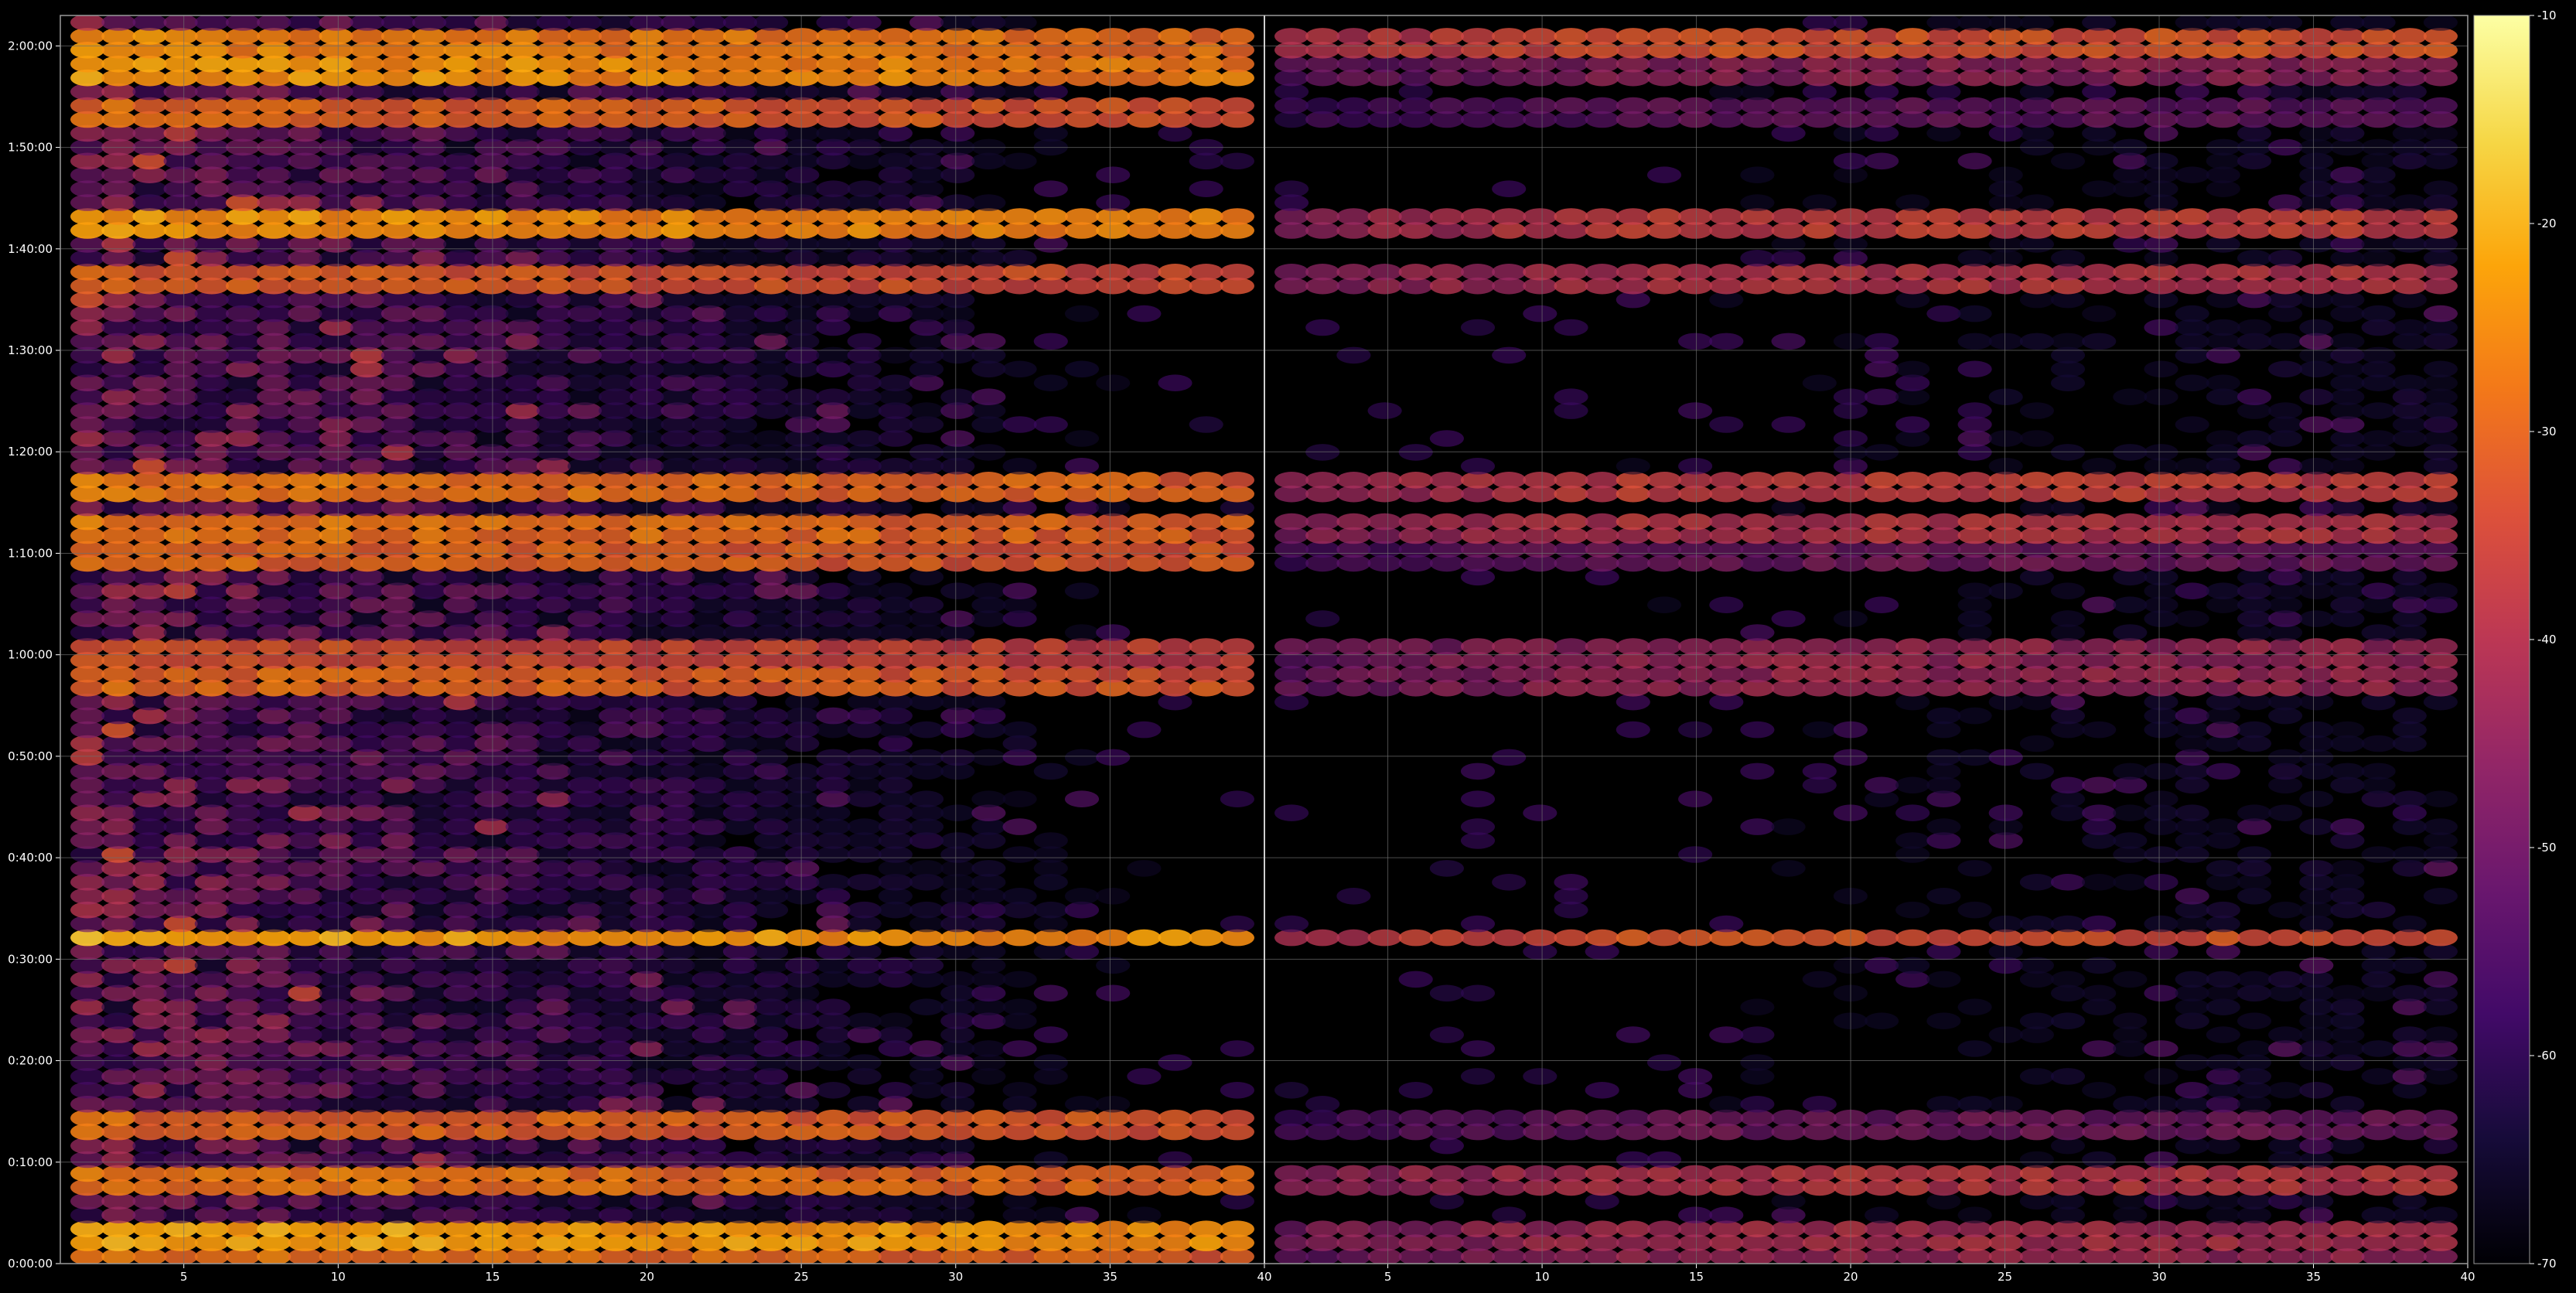  I want to click on x-tick-label: 15, so click(1697, 1277).